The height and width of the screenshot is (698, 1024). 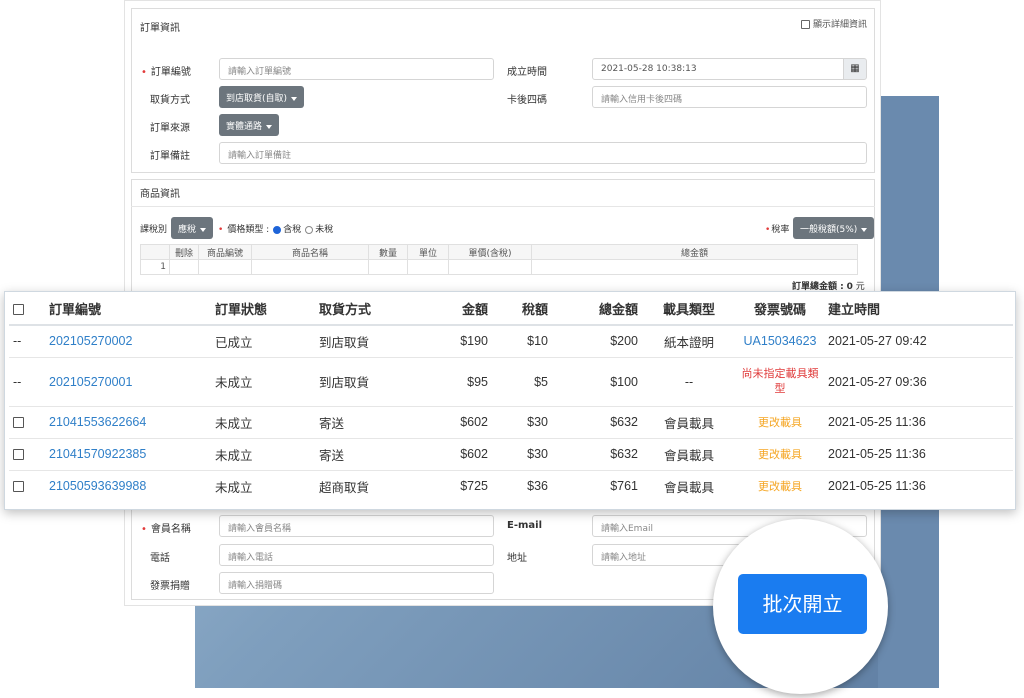 What do you see at coordinates (128, 340) in the screenshot?
I see `order-link: 202105270002` at bounding box center [128, 340].